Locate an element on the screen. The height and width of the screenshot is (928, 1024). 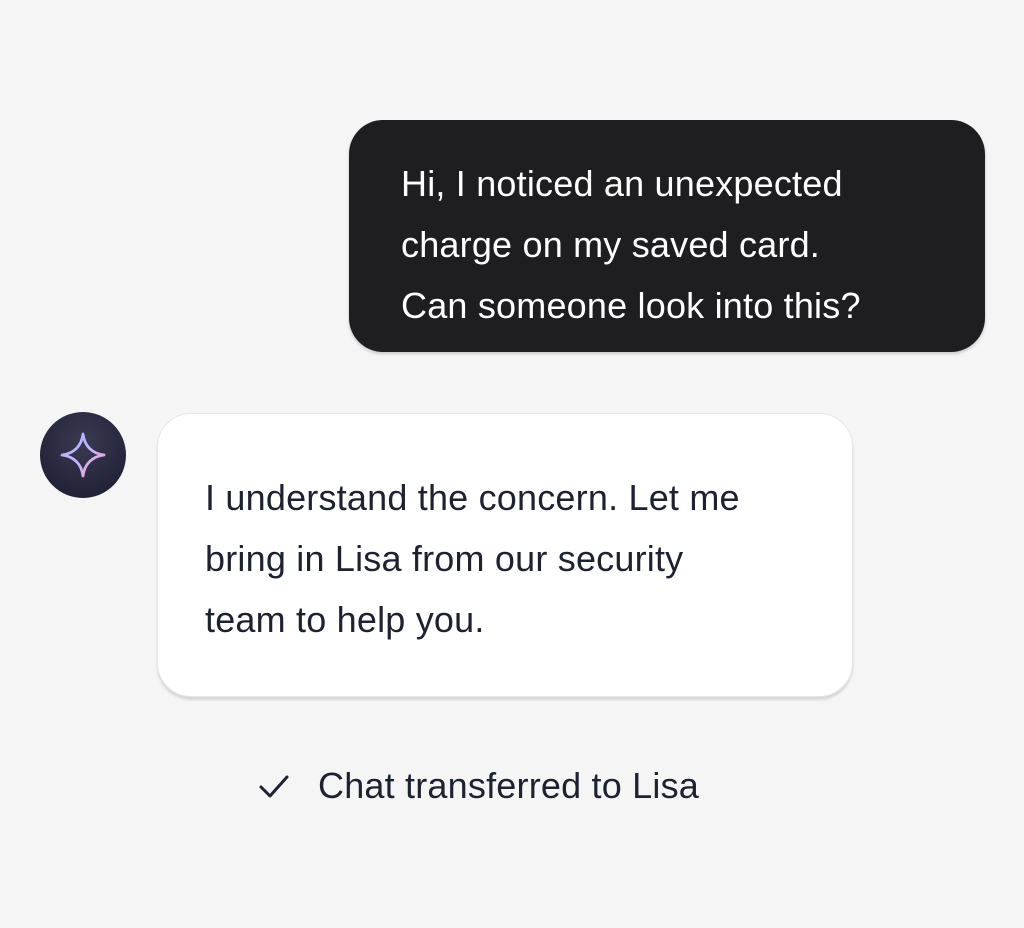
sparkle-icon is located at coordinates (83, 455).